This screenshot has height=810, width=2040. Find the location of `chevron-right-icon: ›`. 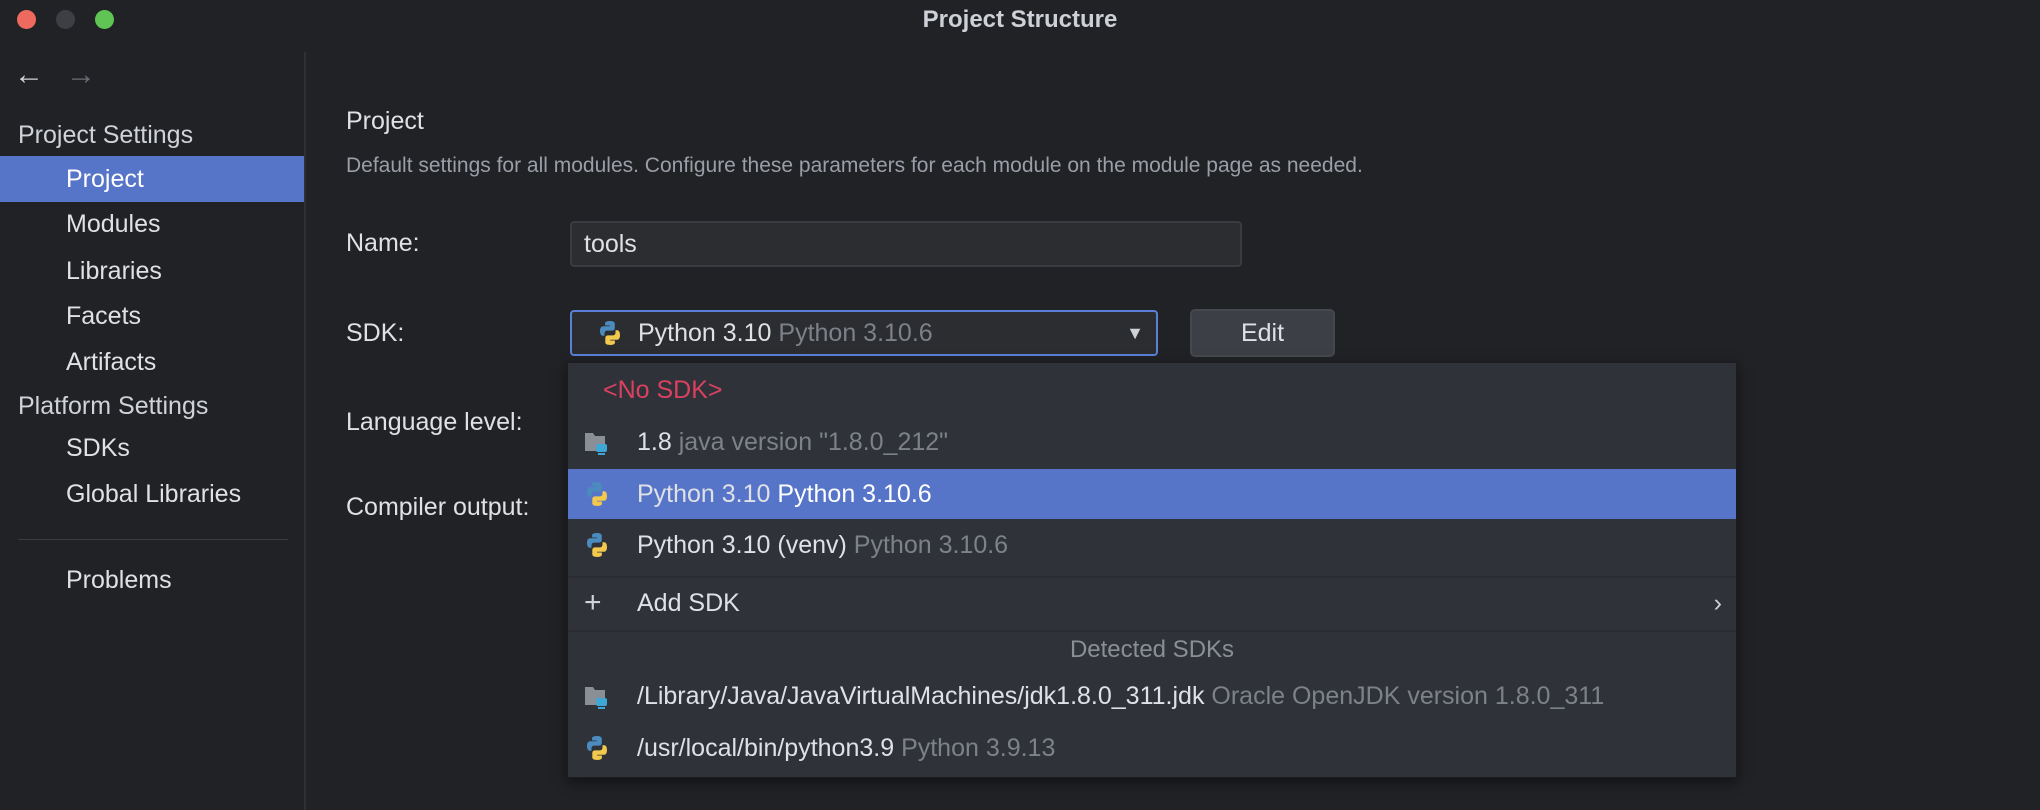

chevron-right-icon: › is located at coordinates (1717, 603).